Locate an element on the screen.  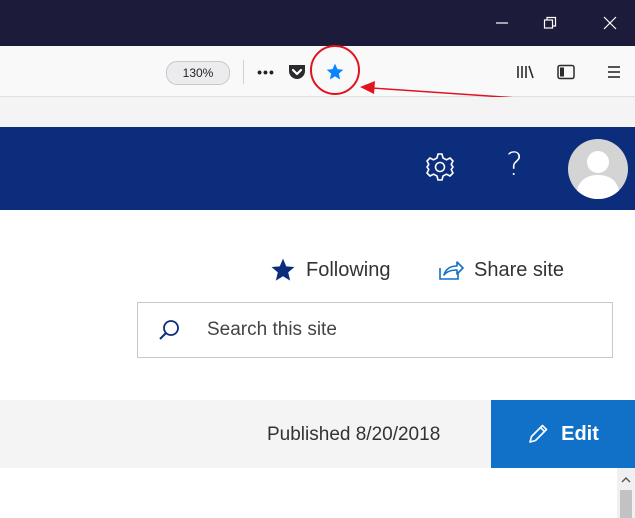
scroll-up-arrow-icon is located at coordinates (626, 480).